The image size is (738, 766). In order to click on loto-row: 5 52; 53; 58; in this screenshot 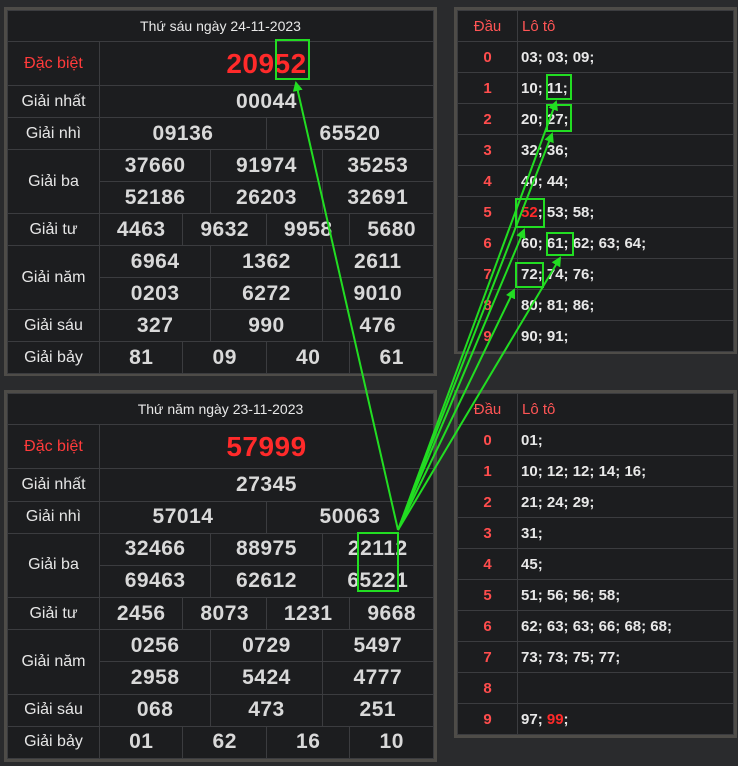, I will do `click(595, 212)`.